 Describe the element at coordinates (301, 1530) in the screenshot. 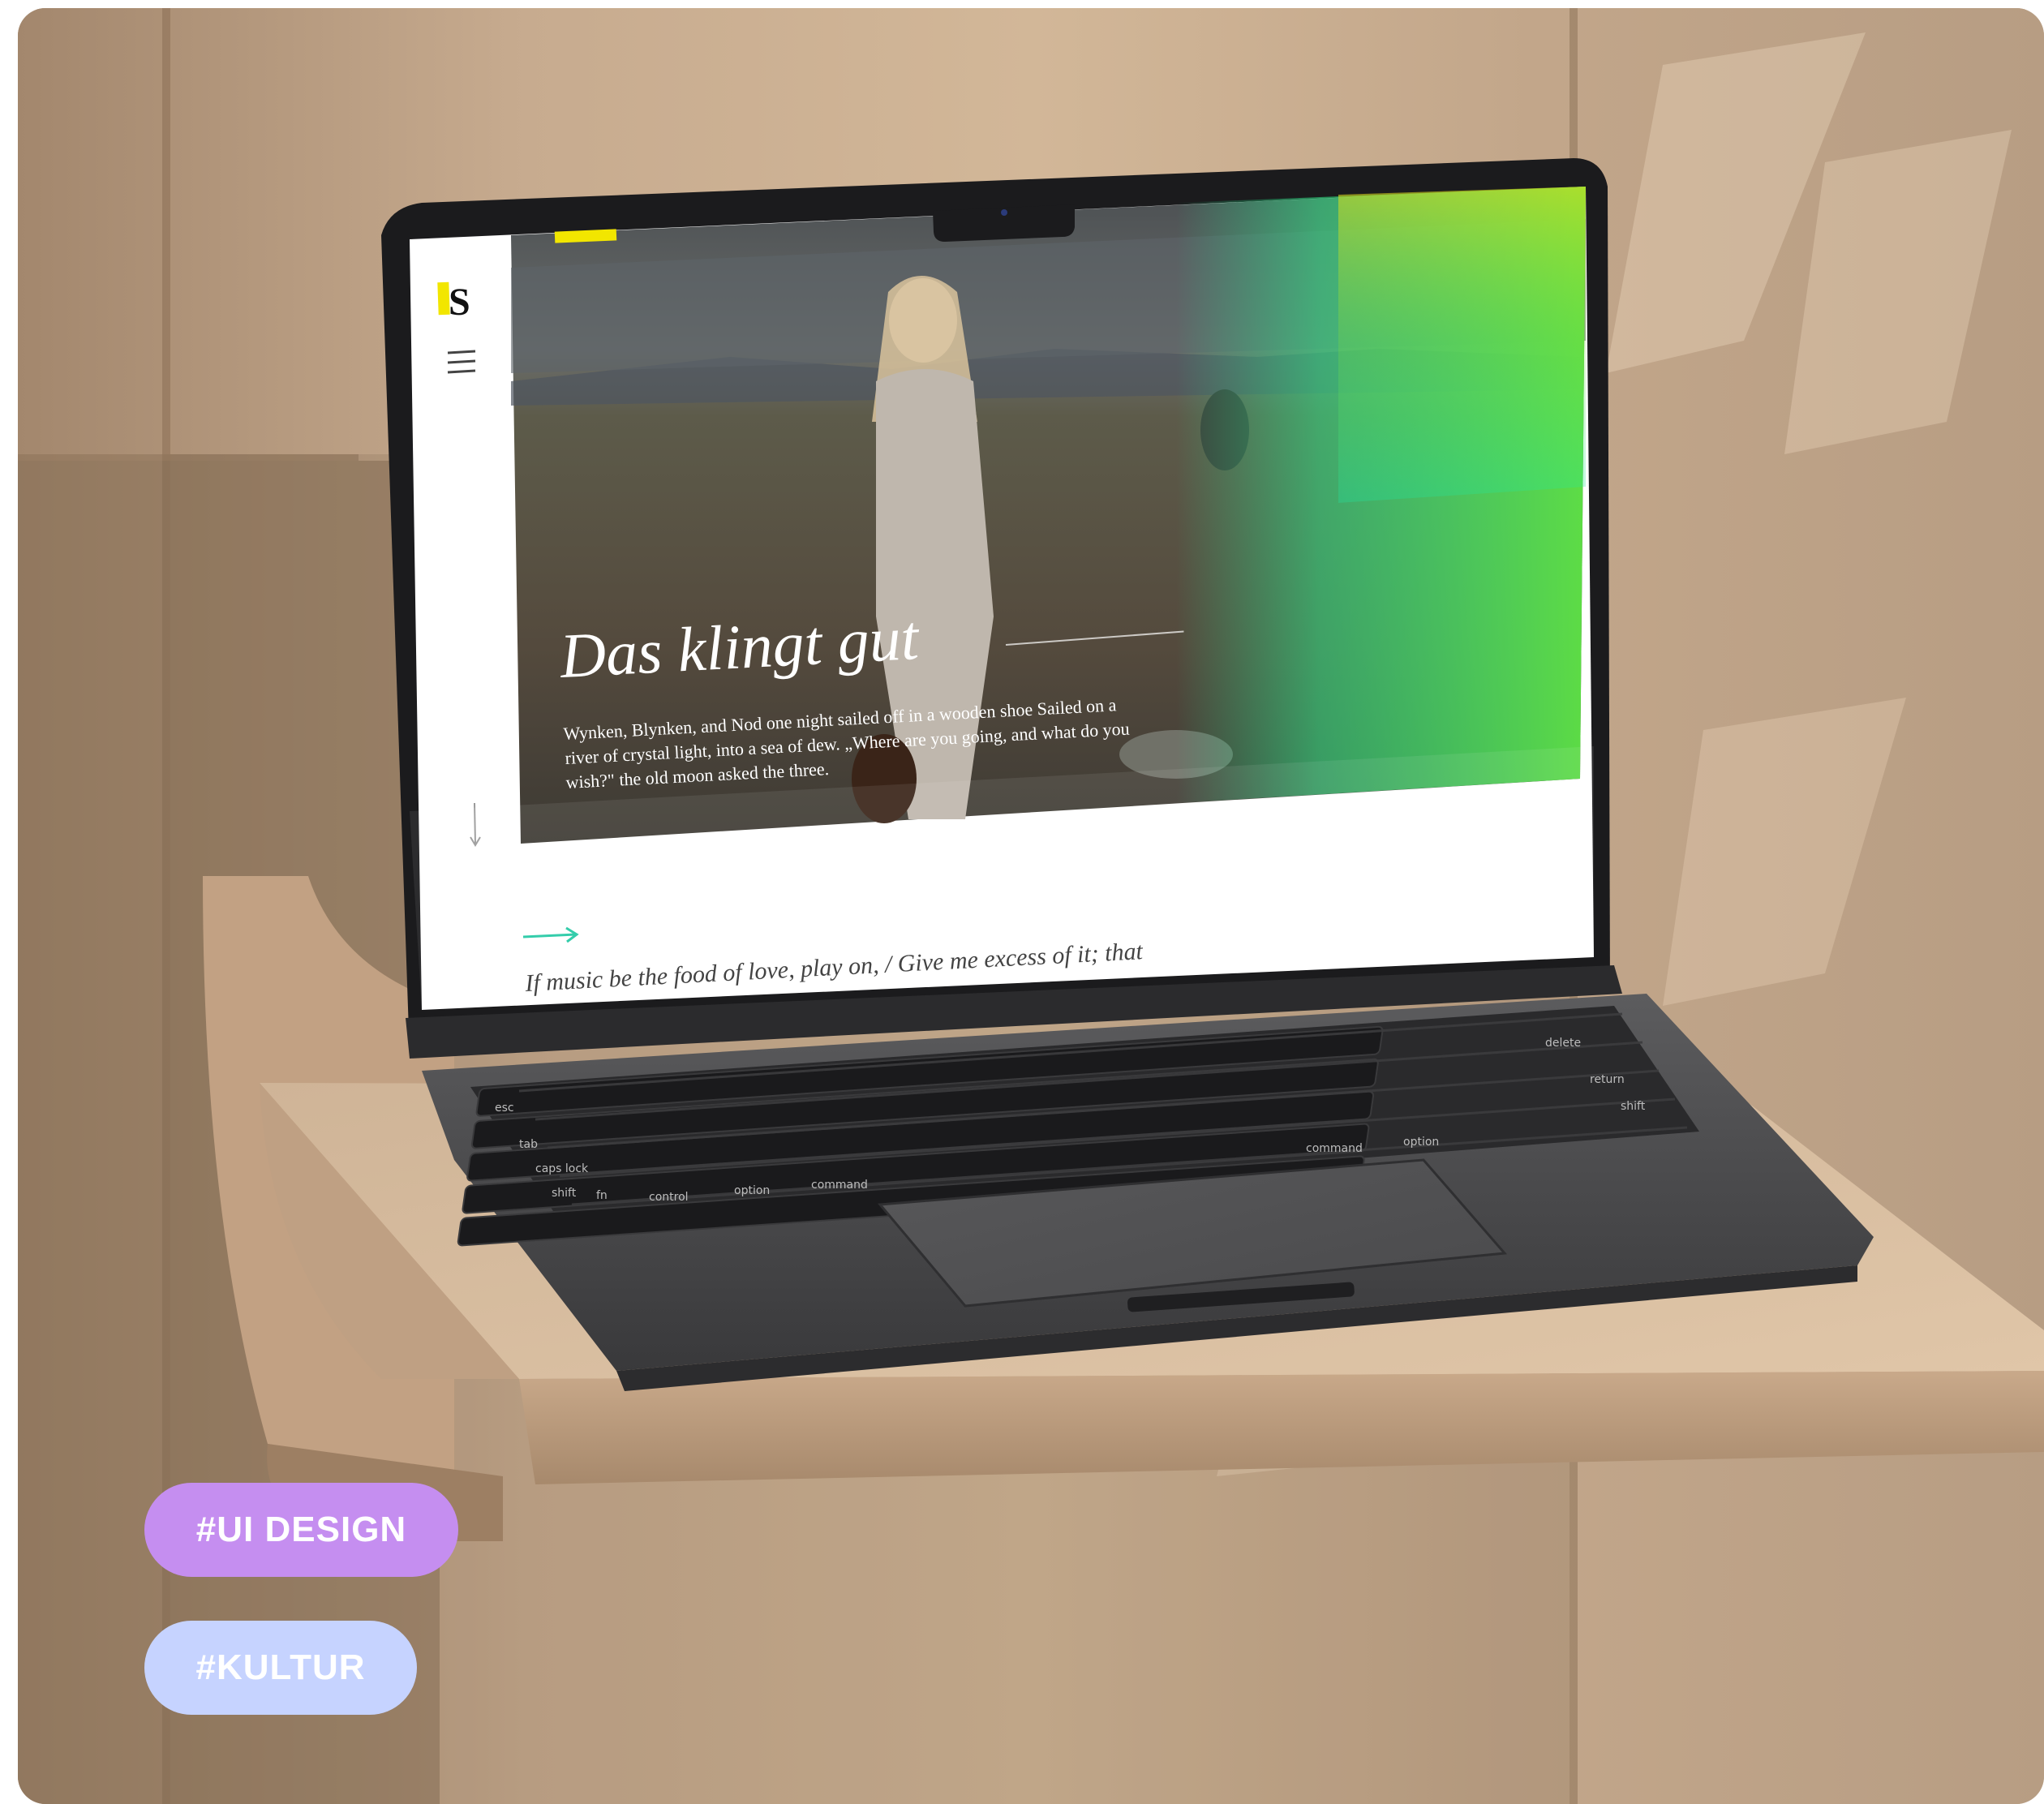

I see `tag-ui-design: #UI DESIGN` at that location.